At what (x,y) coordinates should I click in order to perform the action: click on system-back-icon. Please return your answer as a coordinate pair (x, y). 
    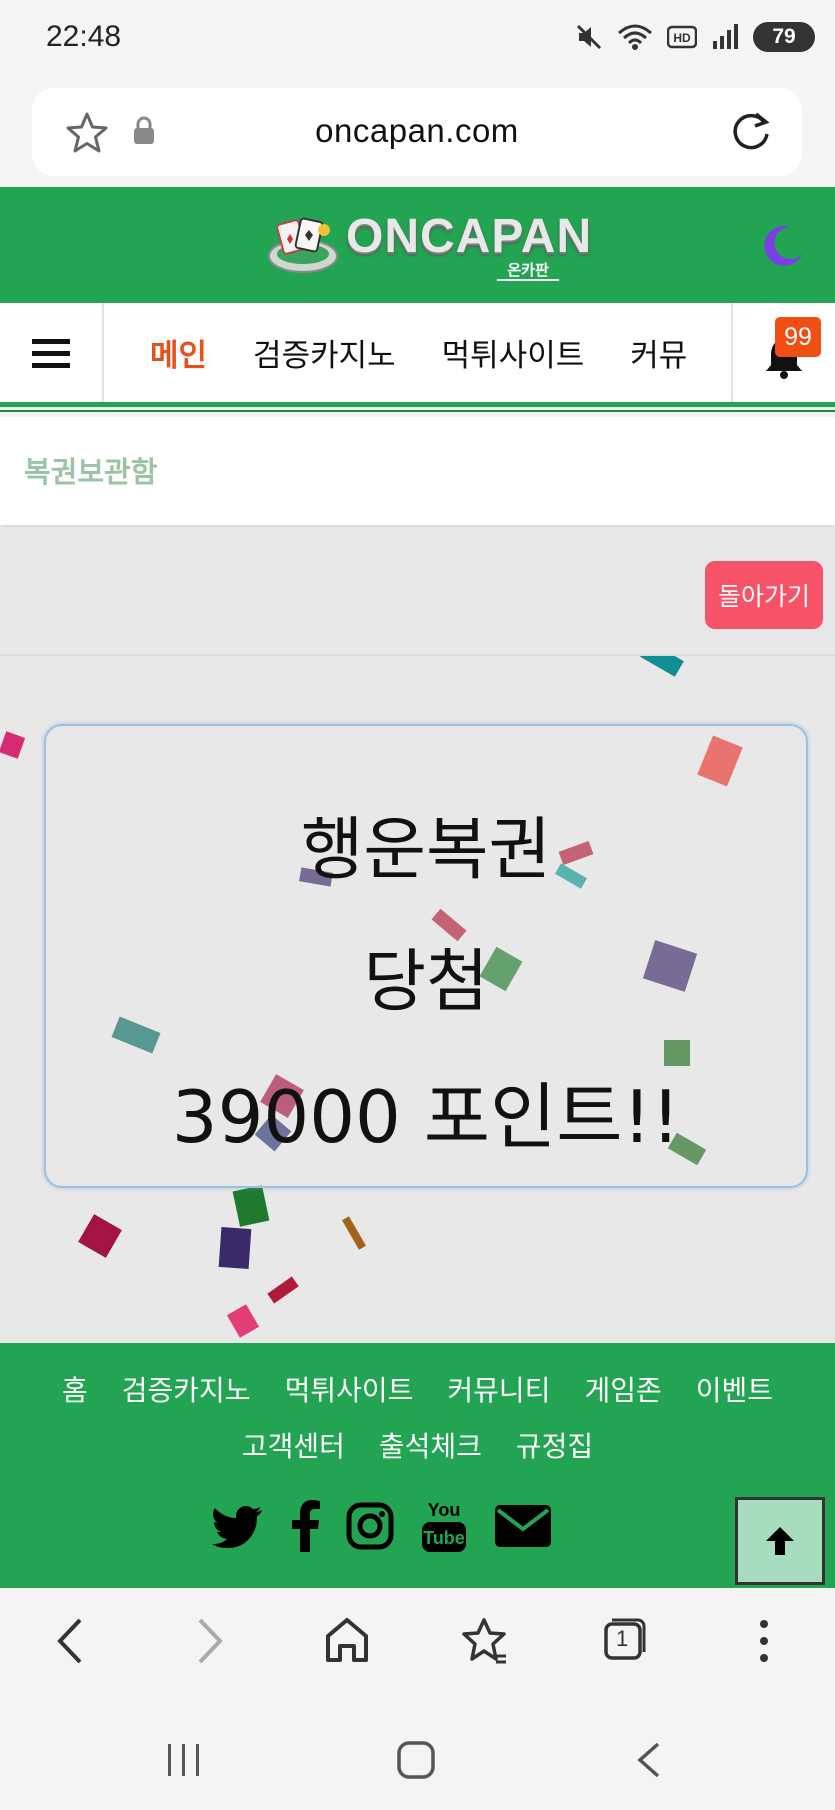
    Looking at the image, I should click on (649, 1760).